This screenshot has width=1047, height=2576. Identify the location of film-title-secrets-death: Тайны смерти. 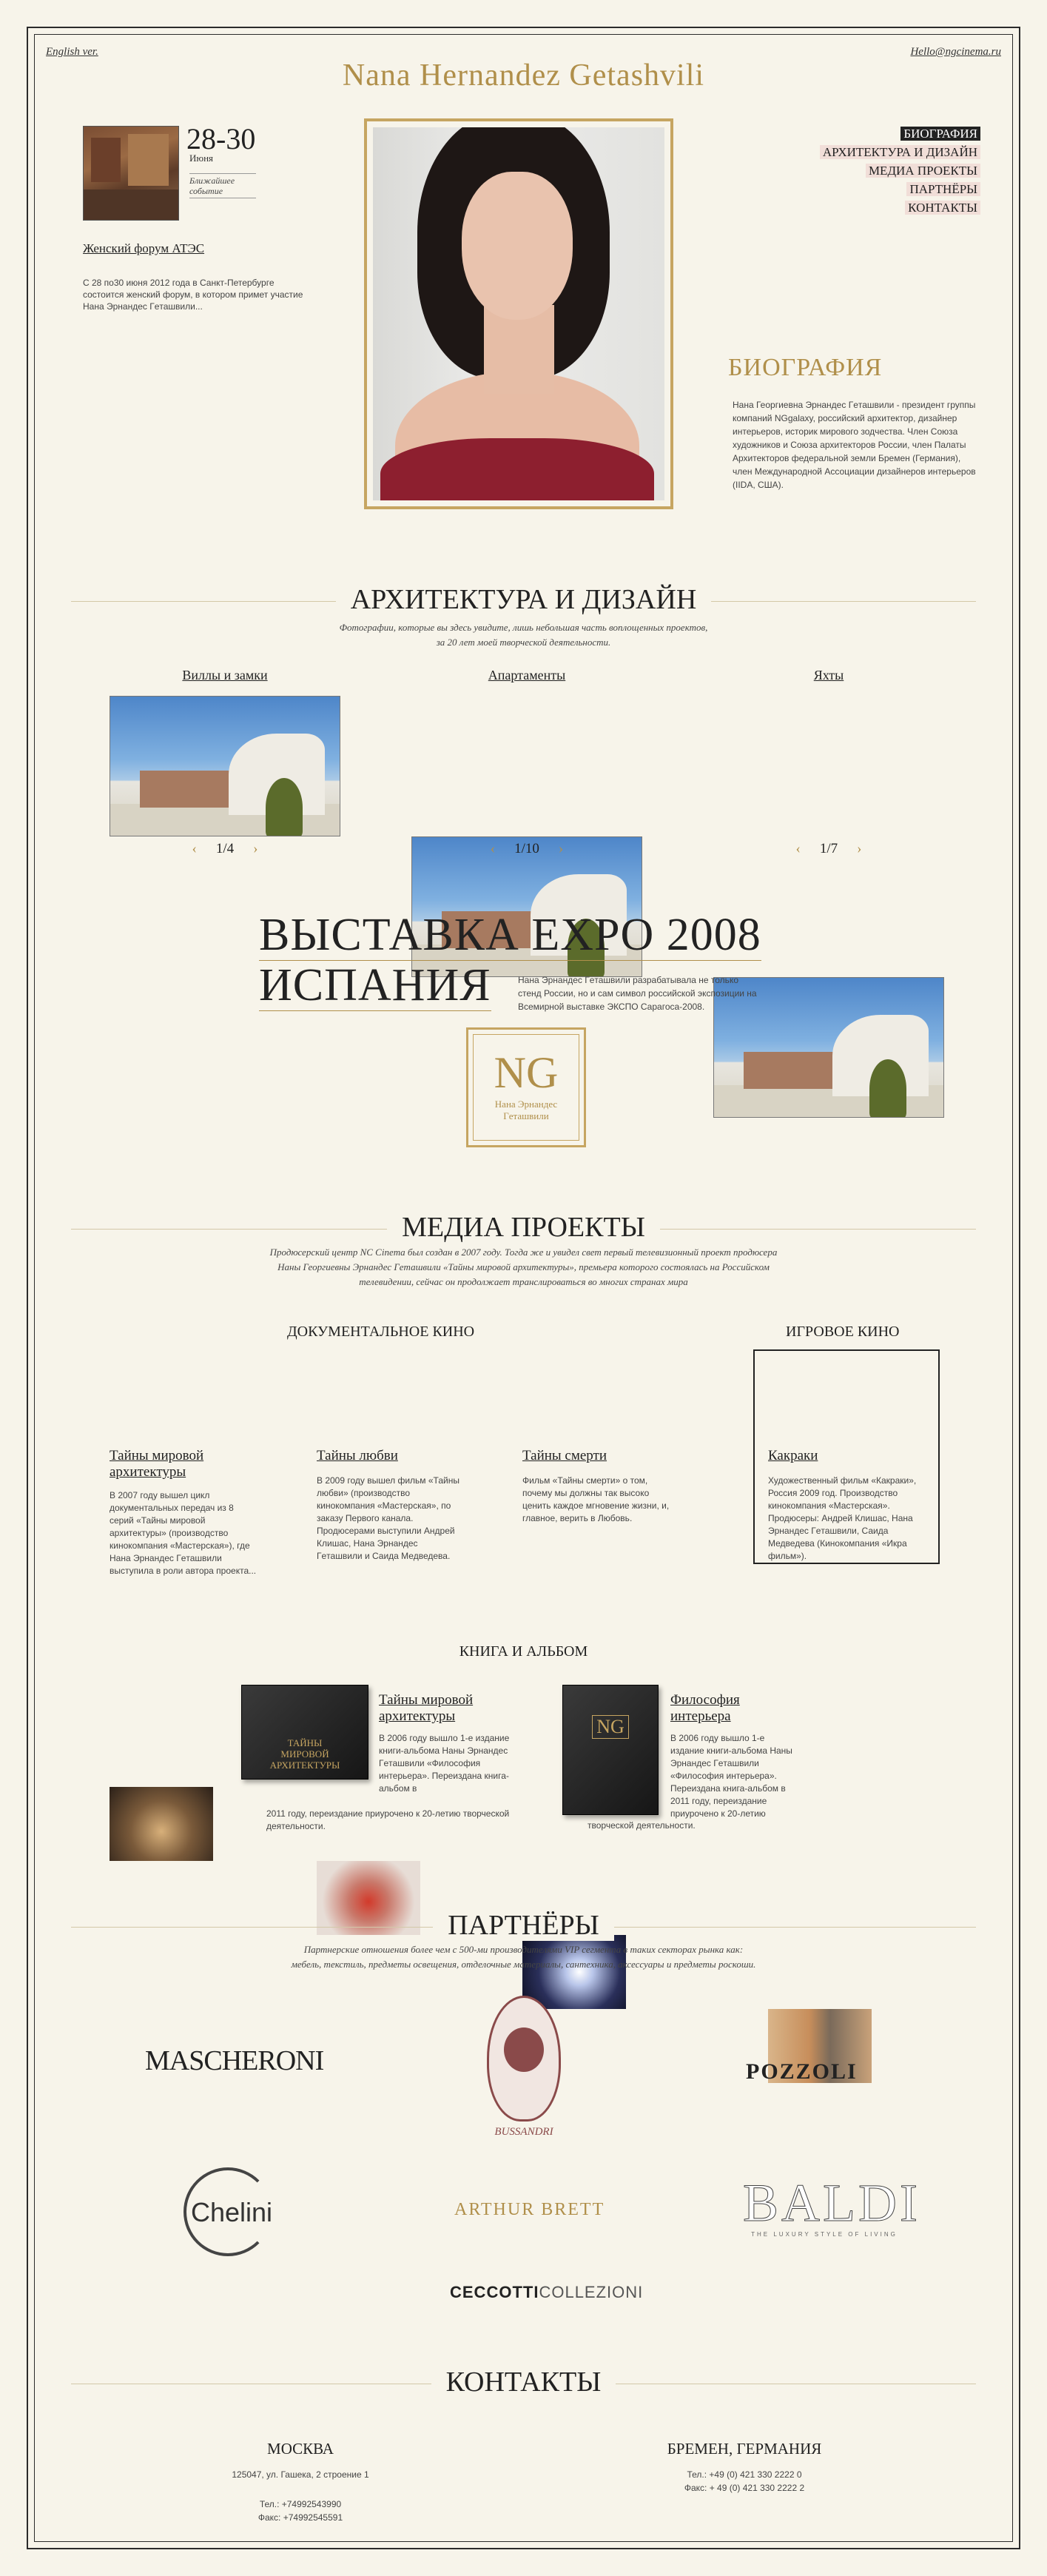
(596, 1456).